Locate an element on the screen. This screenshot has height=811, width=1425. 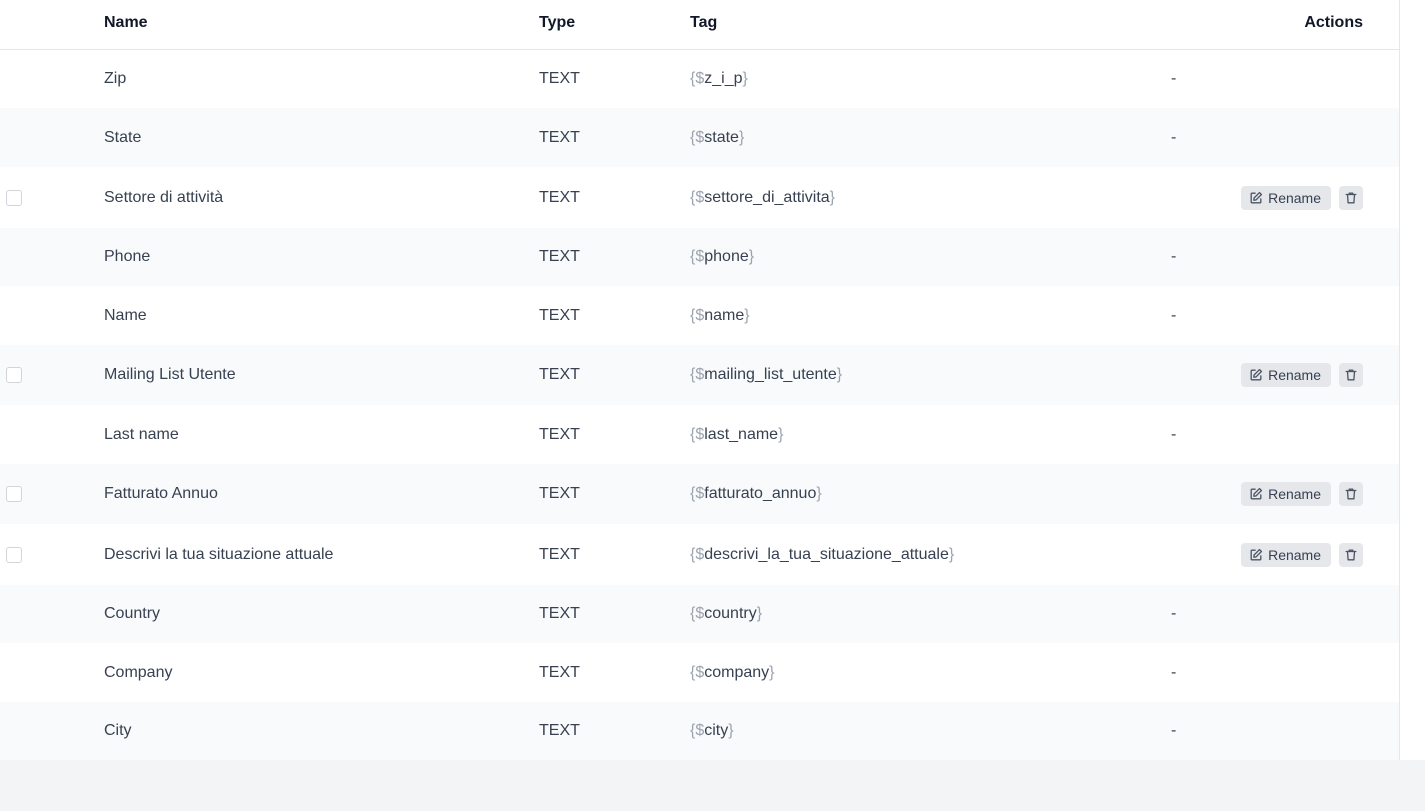
field-name: Fatturato Annuo is located at coordinates (161, 493).